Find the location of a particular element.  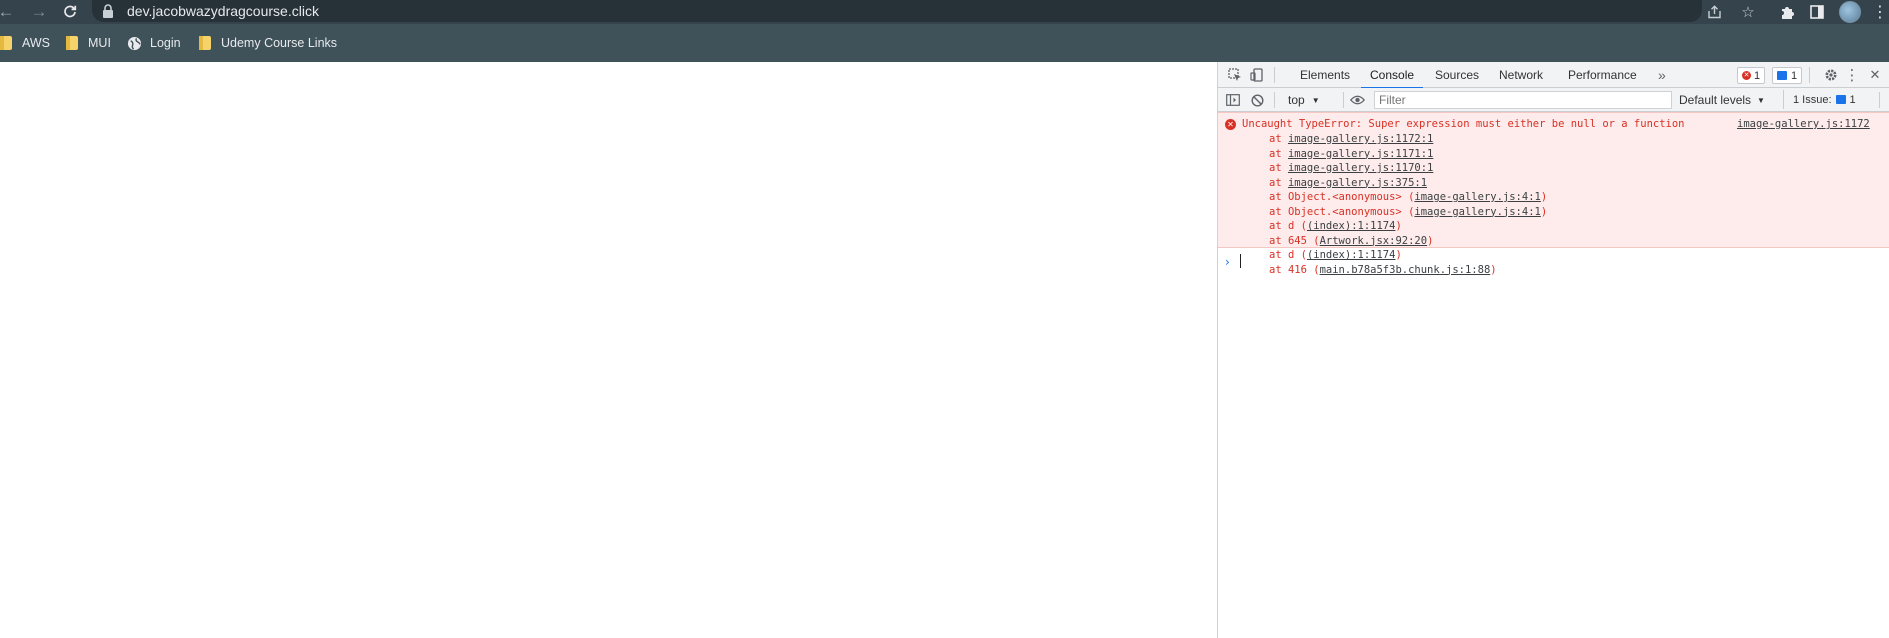

gear-icon is located at coordinates (1831, 75).